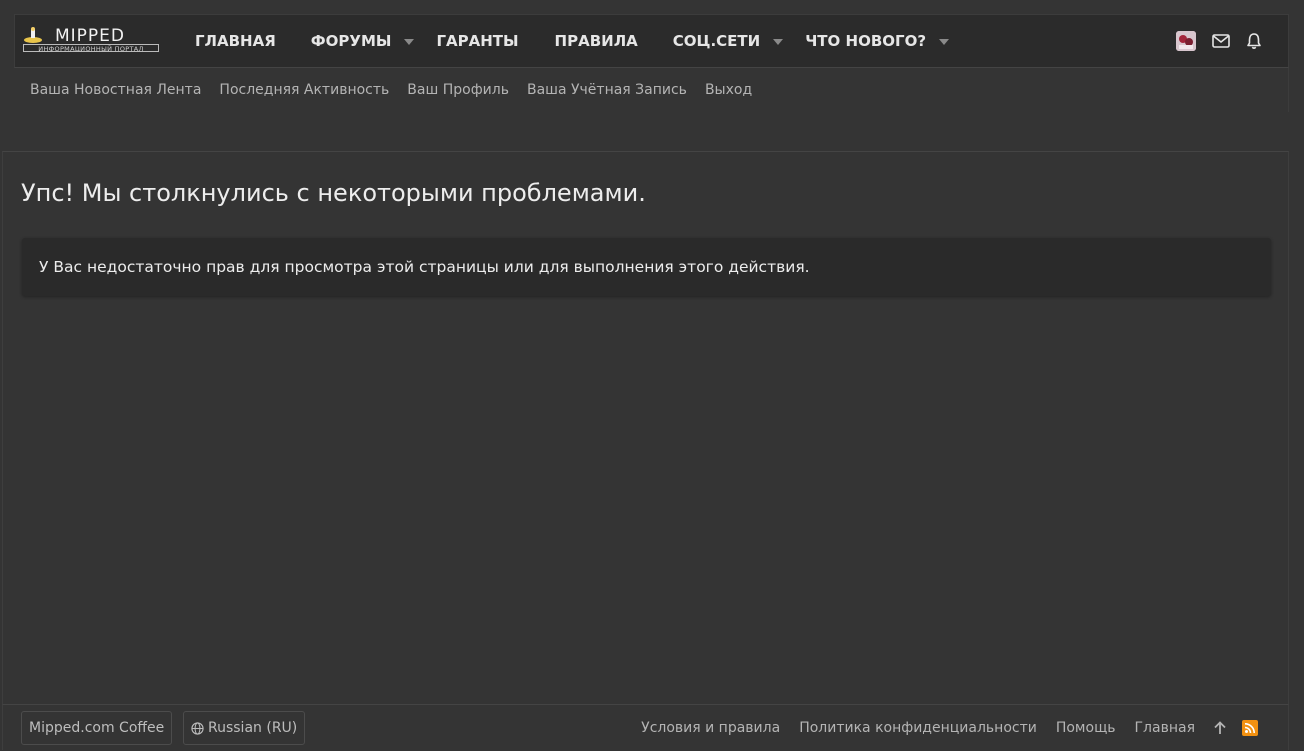 Image resolution: width=1304 pixels, height=751 pixels. I want to click on language-chooser-label: Russian (RU), so click(253, 728).